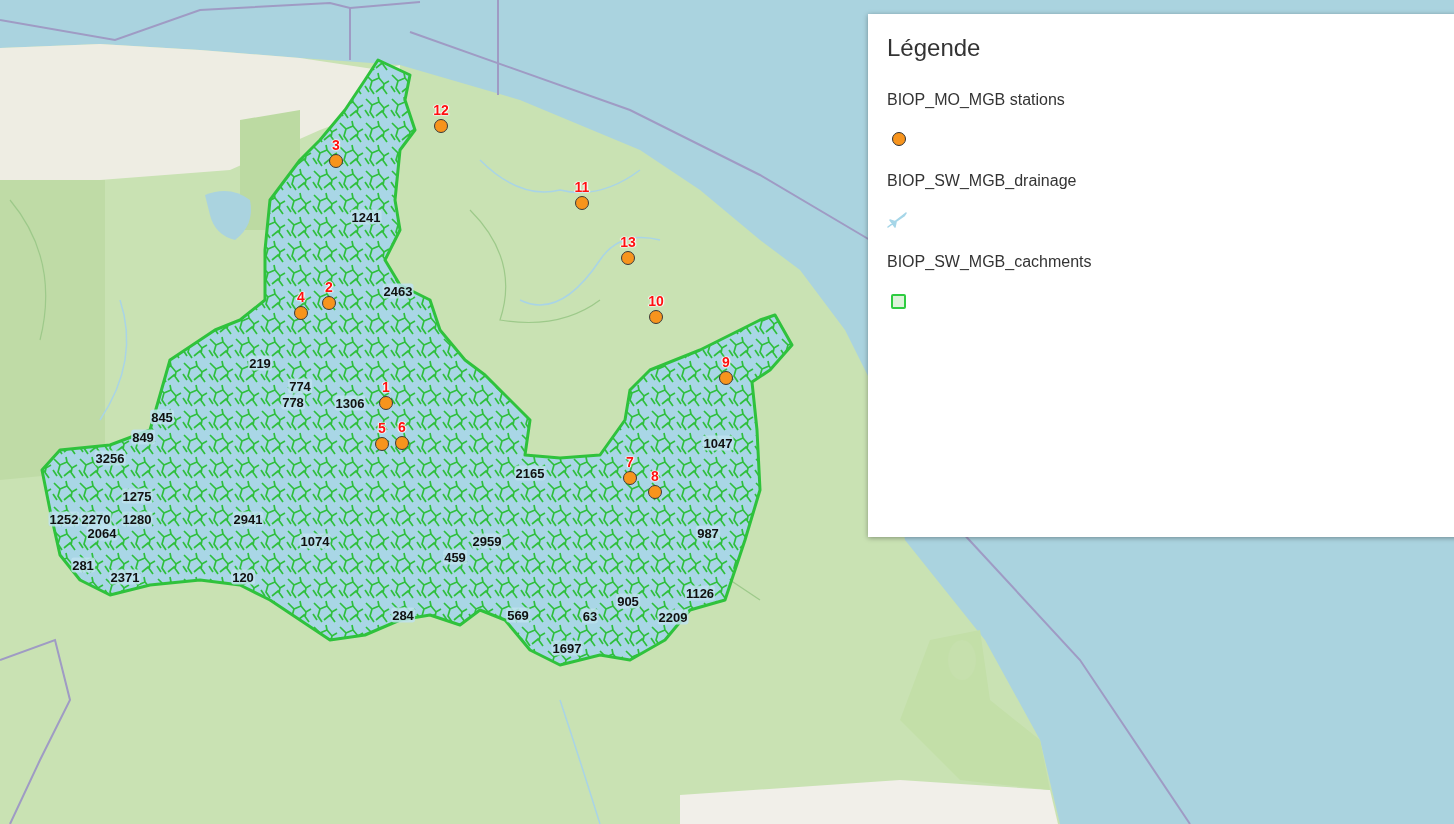 This screenshot has width=1454, height=824. Describe the element at coordinates (315, 541) in the screenshot. I see `catchment-label: 1074` at that location.